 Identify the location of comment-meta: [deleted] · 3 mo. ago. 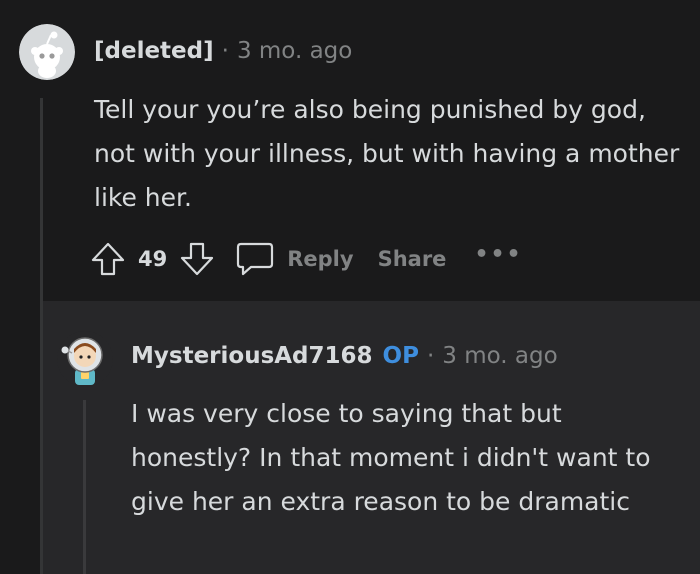
(223, 51).